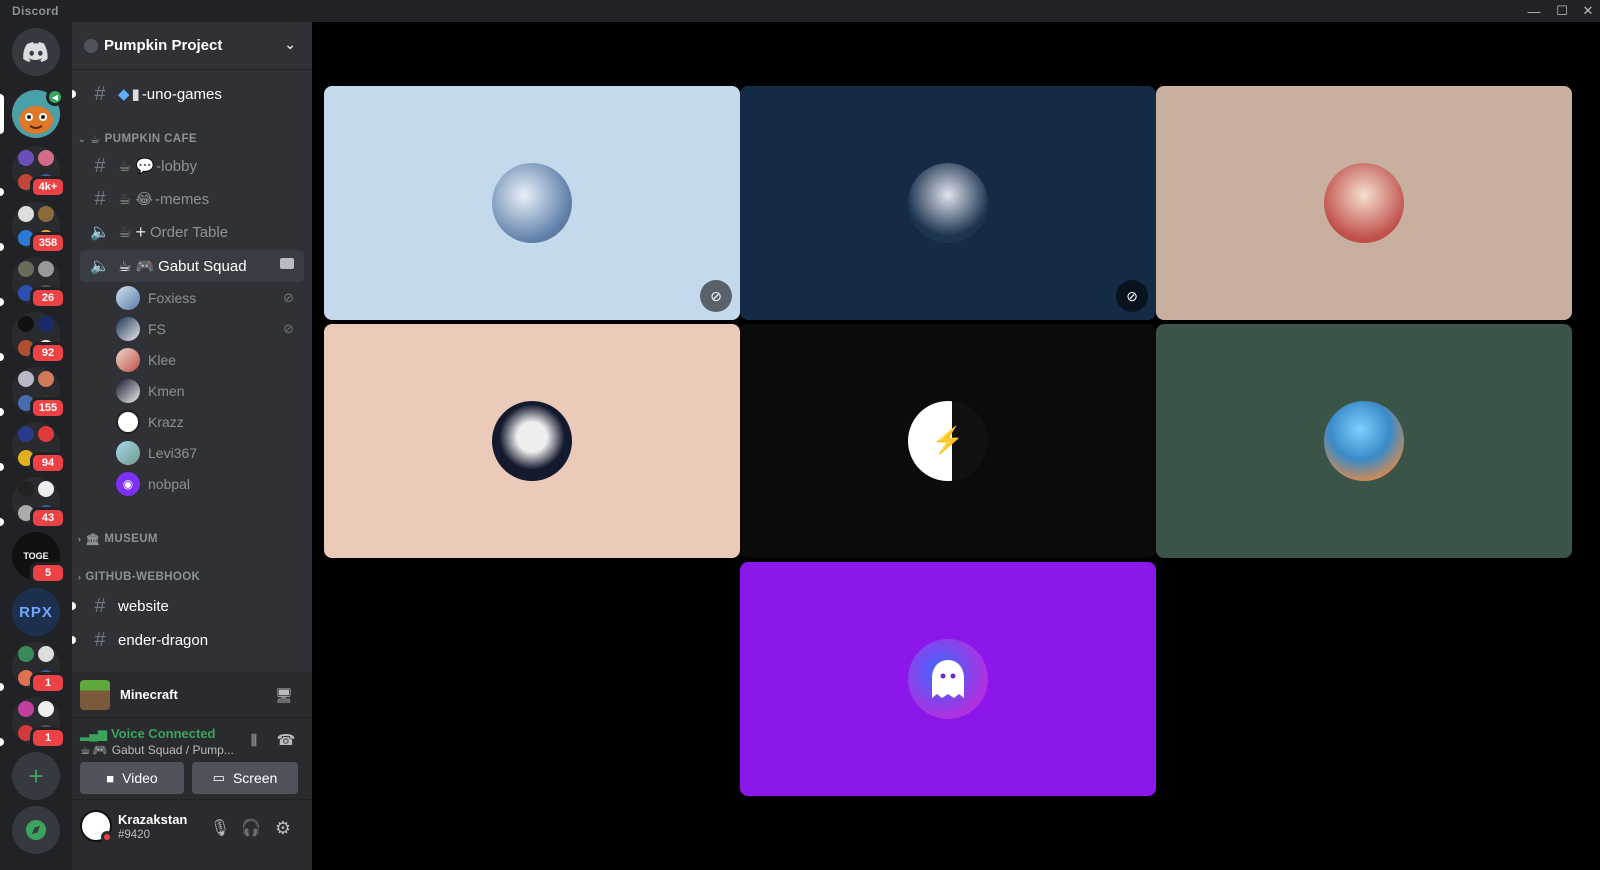 The width and height of the screenshot is (1600, 870). I want to click on chat-icon, so click(287, 263).